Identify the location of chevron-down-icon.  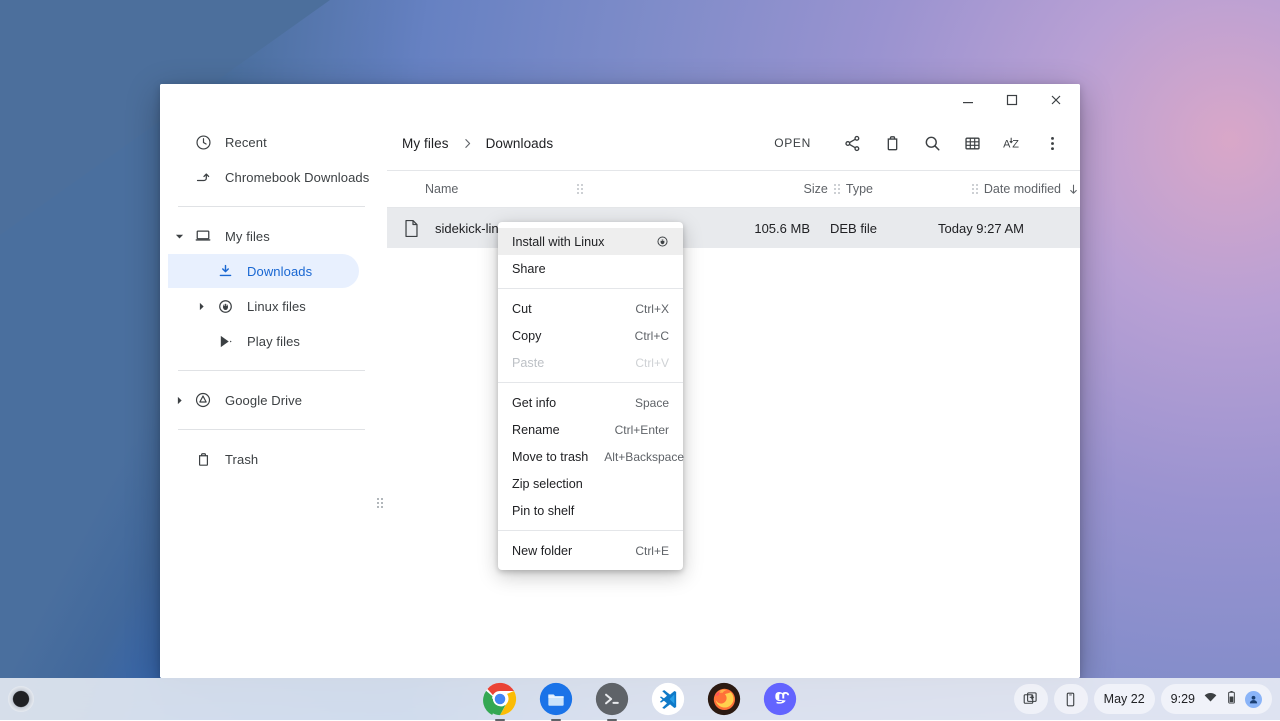
(179, 236).